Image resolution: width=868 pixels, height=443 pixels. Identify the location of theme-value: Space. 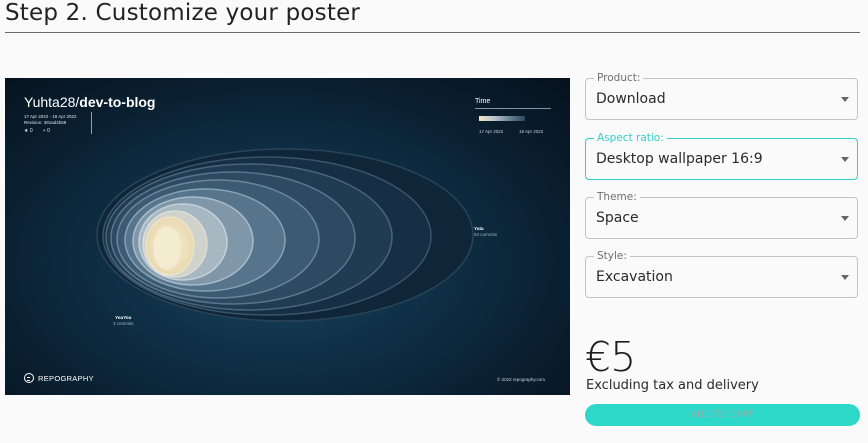
(617, 218).